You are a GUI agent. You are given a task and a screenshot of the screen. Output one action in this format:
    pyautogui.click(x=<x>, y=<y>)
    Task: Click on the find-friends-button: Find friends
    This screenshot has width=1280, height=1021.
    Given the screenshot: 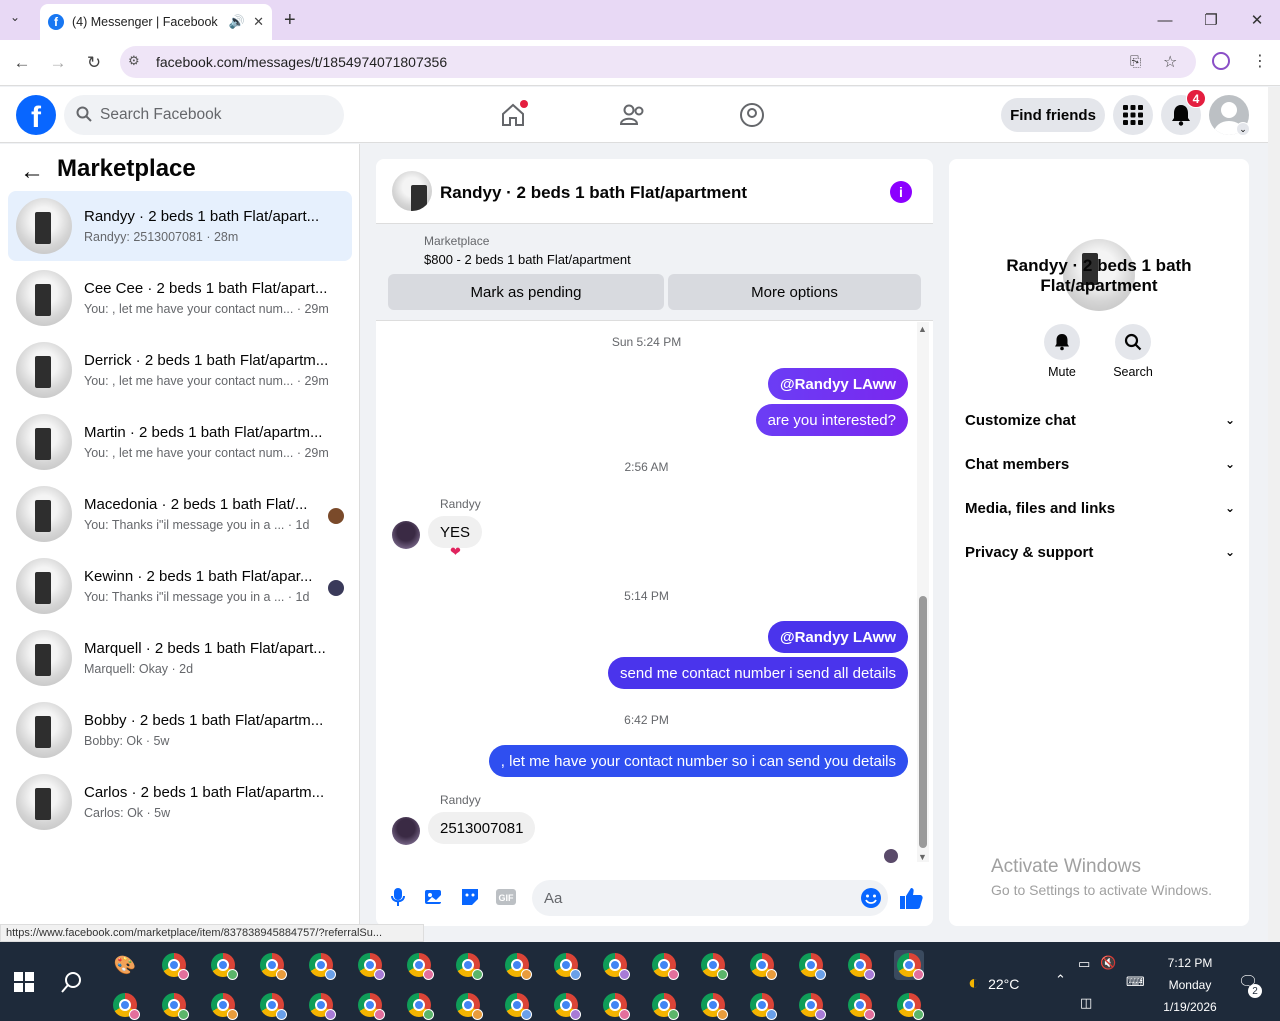 What is the action you would take?
    pyautogui.click(x=1053, y=115)
    